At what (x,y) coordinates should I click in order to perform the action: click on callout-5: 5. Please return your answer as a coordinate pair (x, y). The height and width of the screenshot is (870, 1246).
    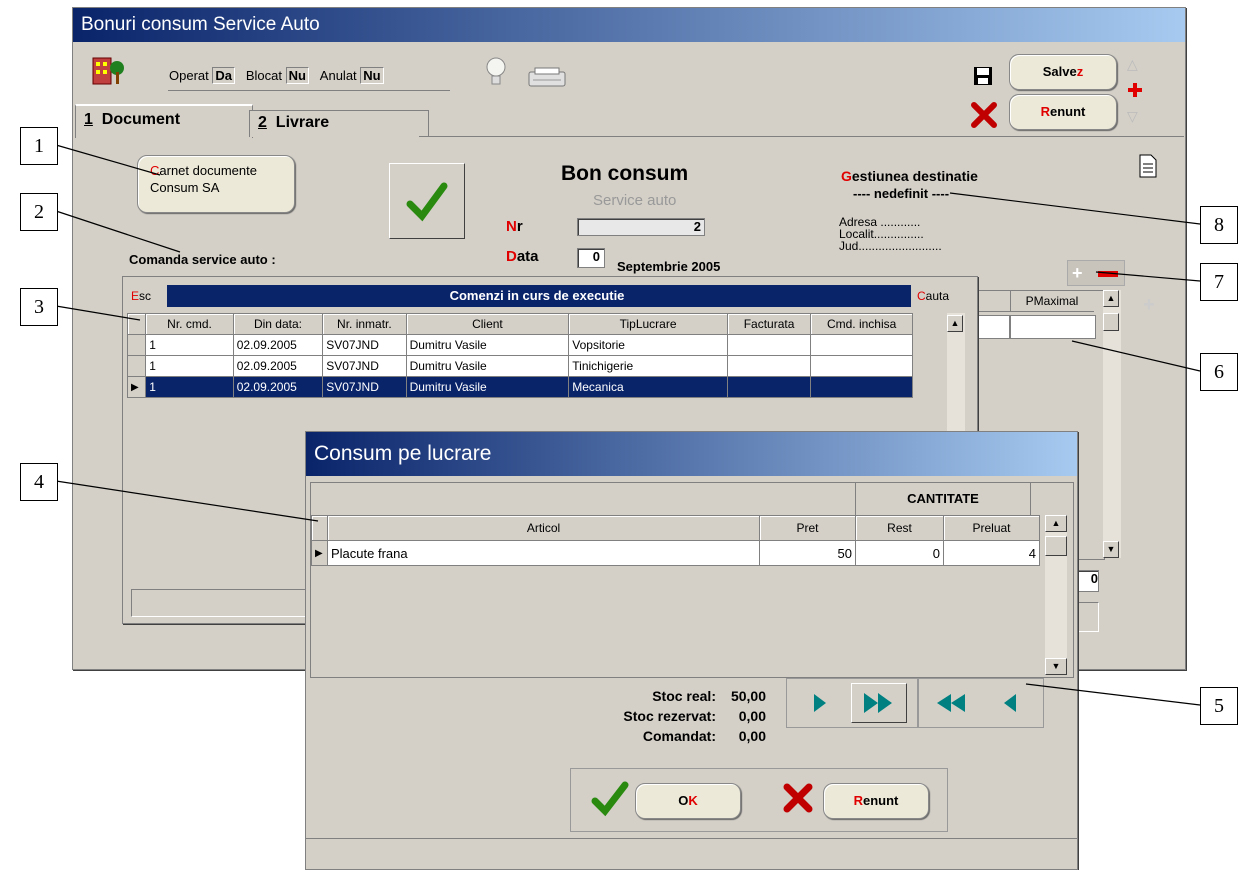
    Looking at the image, I should click on (1219, 706).